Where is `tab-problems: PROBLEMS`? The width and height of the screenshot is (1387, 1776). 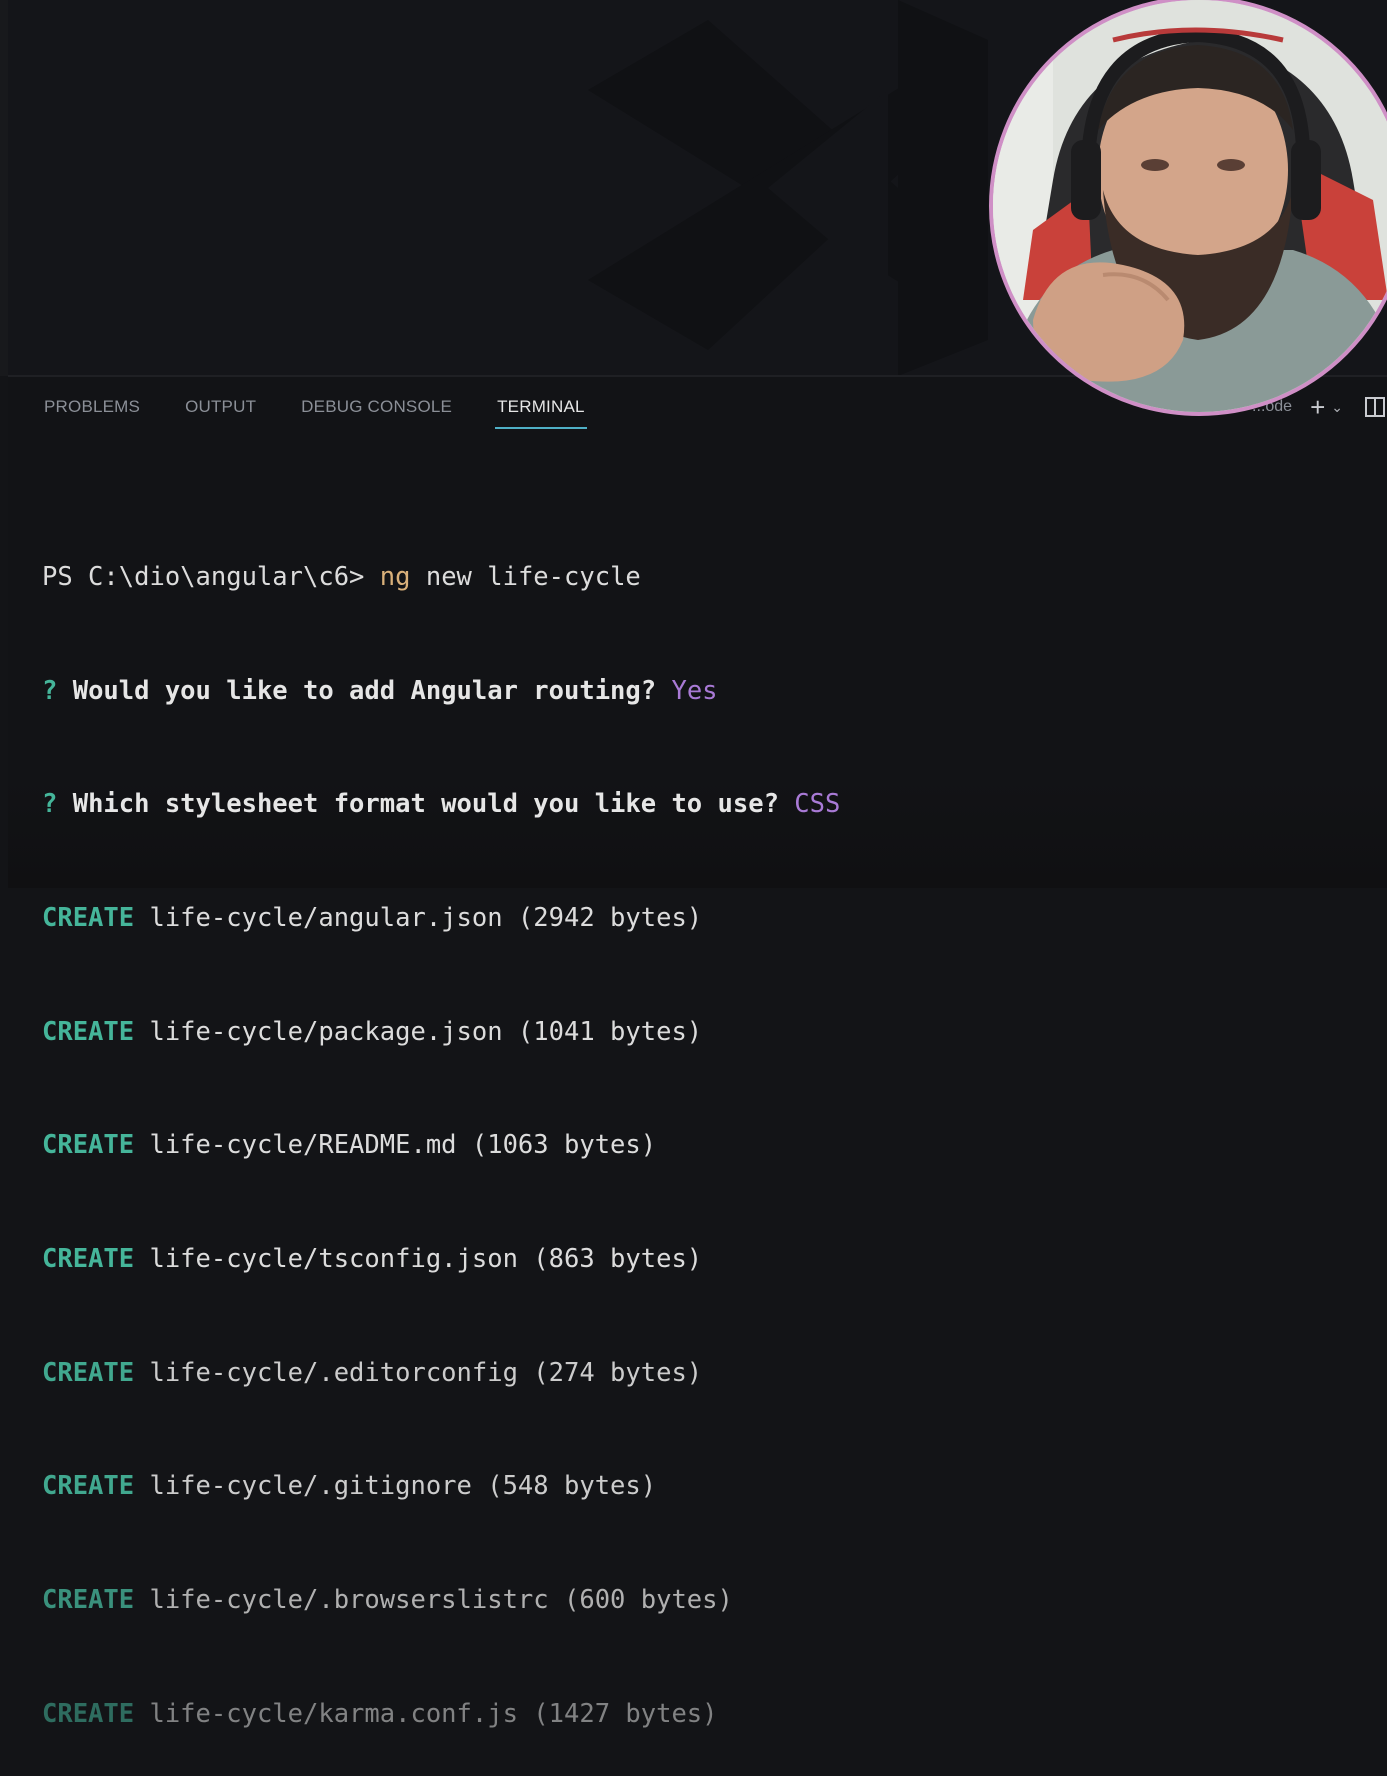 tab-problems: PROBLEMS is located at coordinates (92, 413).